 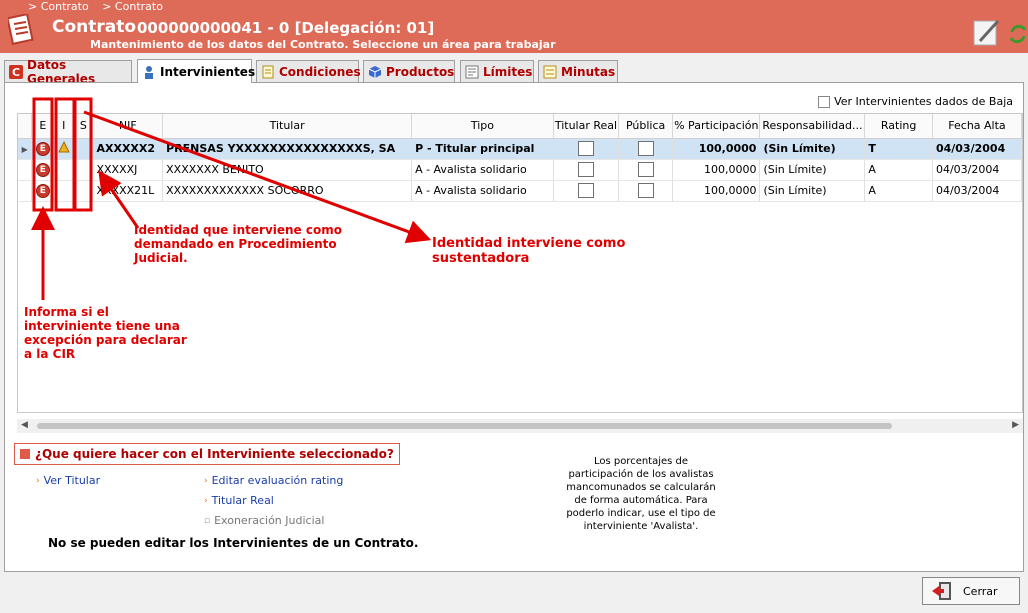 What do you see at coordinates (898, 149) in the screenshot?
I see `rating-cell: T` at bounding box center [898, 149].